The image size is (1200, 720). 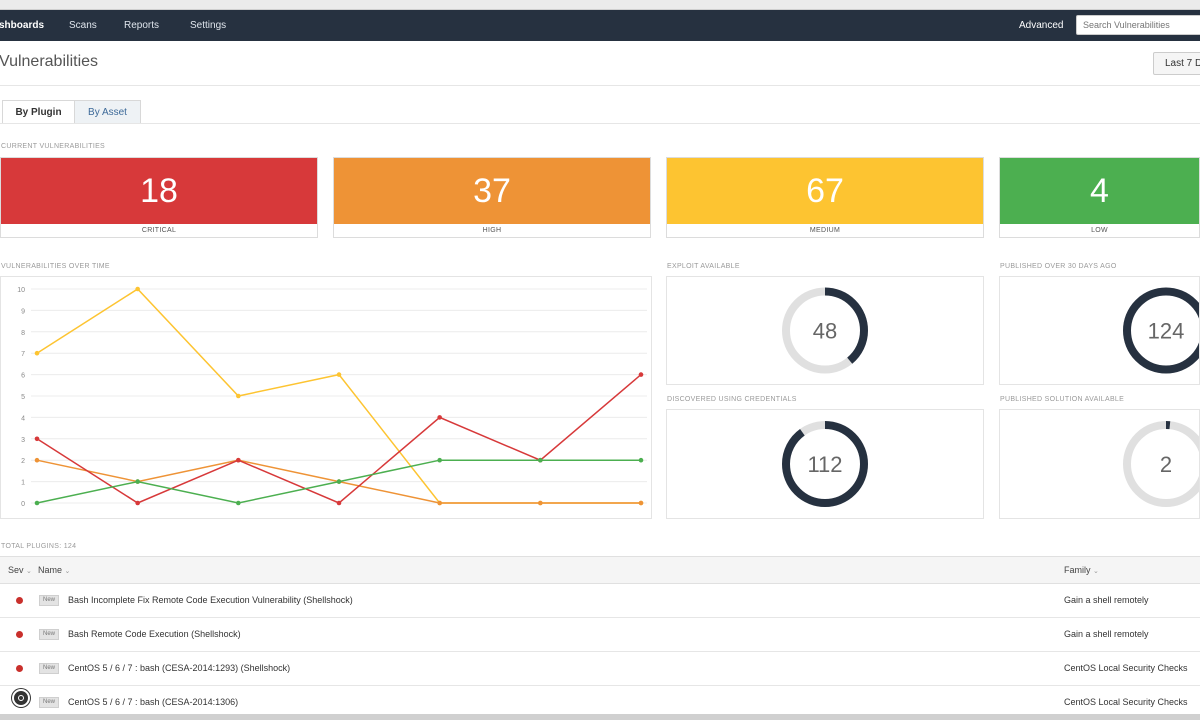 What do you see at coordinates (208, 25) in the screenshot?
I see `nav-settings: Settings` at bounding box center [208, 25].